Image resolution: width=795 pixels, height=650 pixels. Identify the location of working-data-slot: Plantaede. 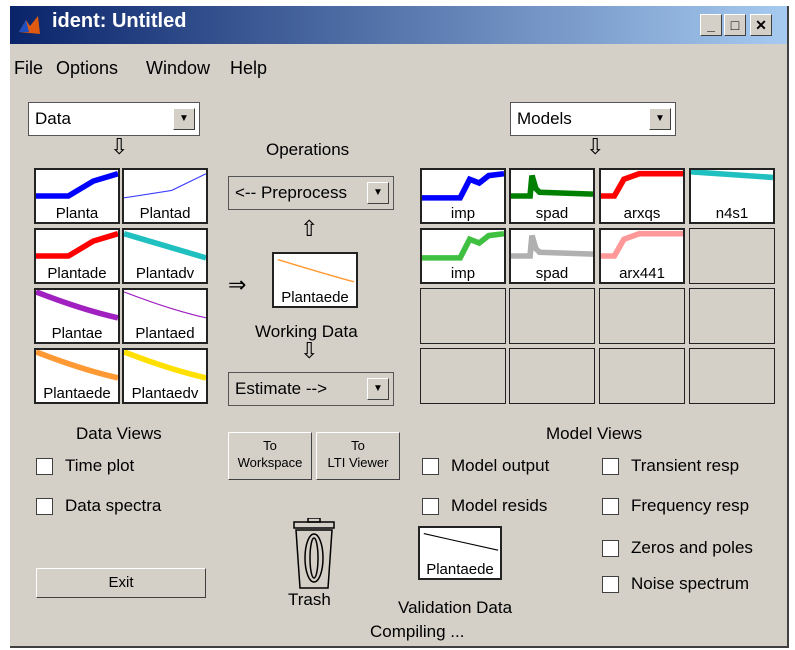
(315, 280).